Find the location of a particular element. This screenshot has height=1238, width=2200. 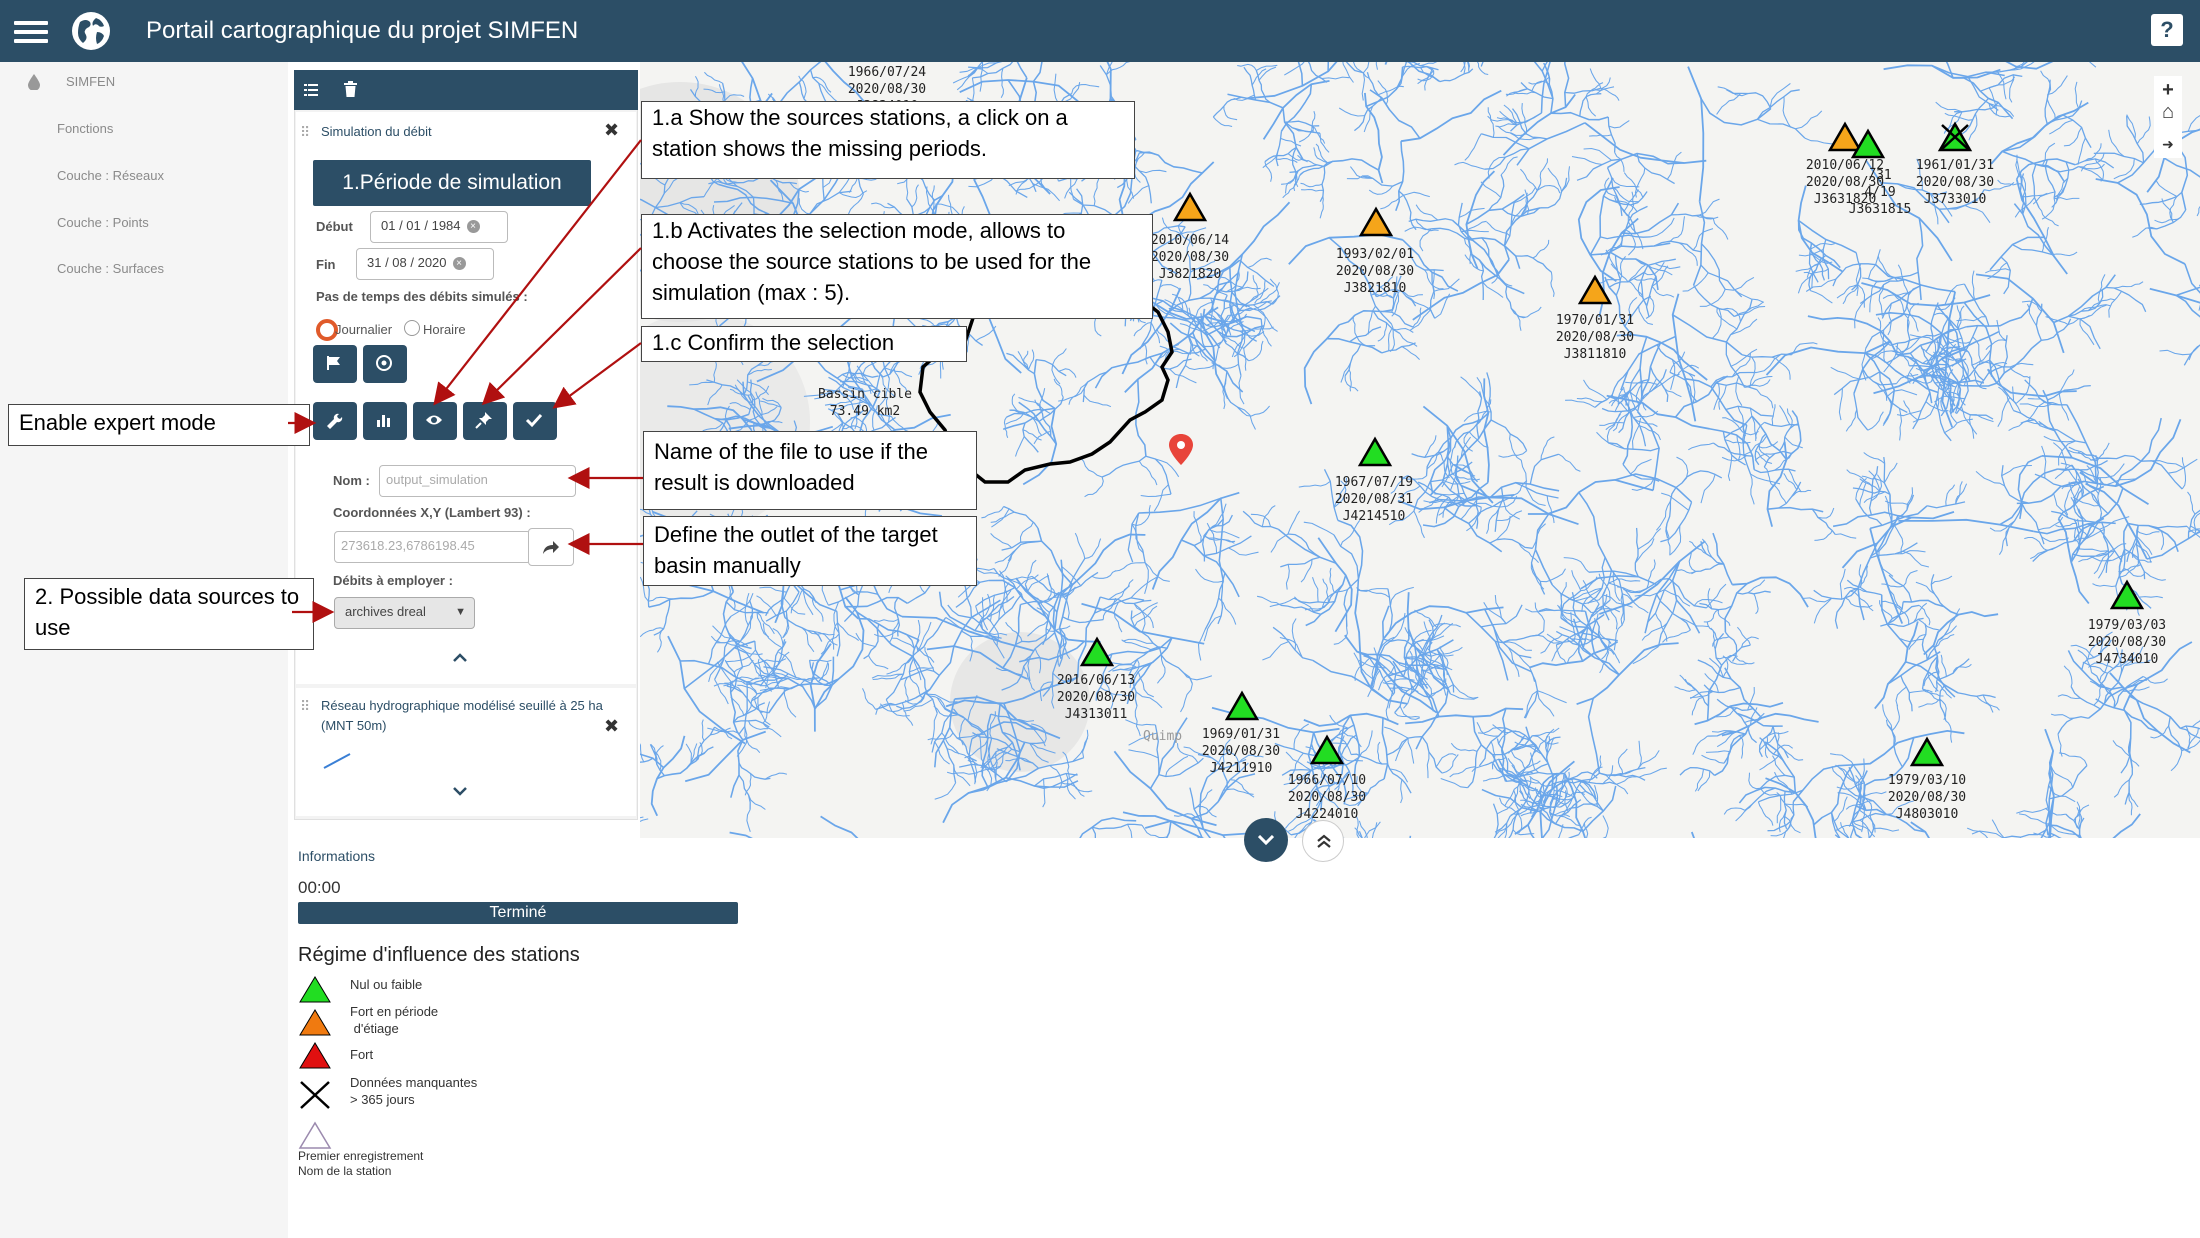

target-icon is located at coordinates (384, 363).